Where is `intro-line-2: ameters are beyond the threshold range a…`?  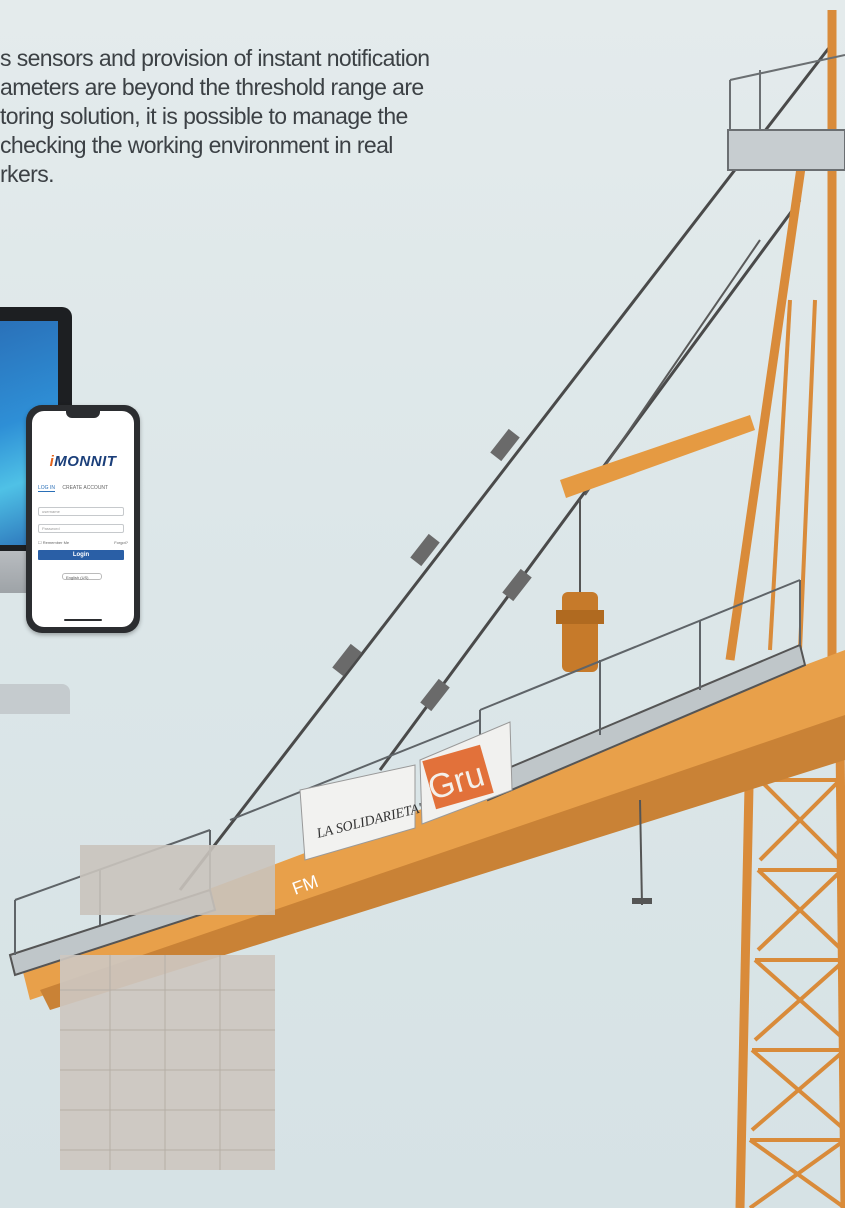
intro-line-2: ameters are beyond the threshold range a… is located at coordinates (212, 87).